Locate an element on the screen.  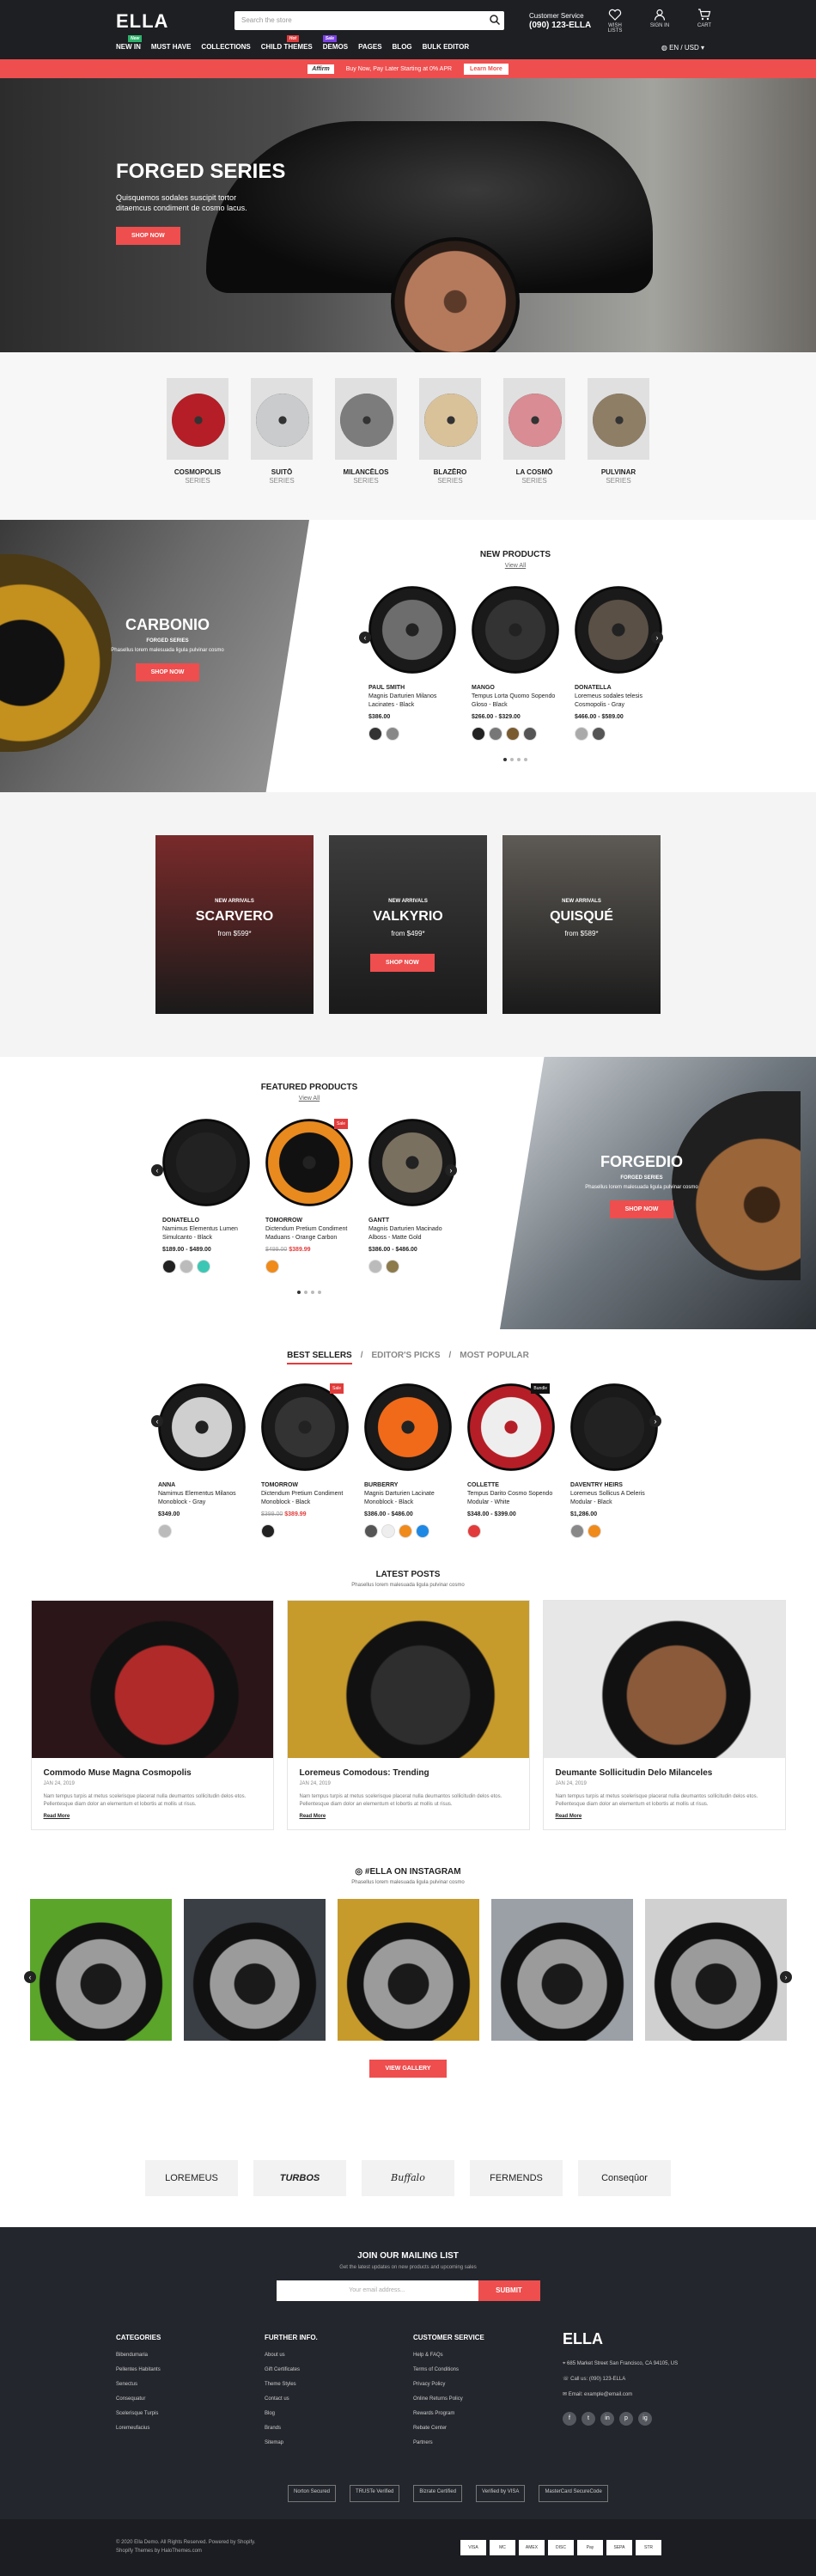
product-name: DONATELLA is located at coordinates (618, 688).